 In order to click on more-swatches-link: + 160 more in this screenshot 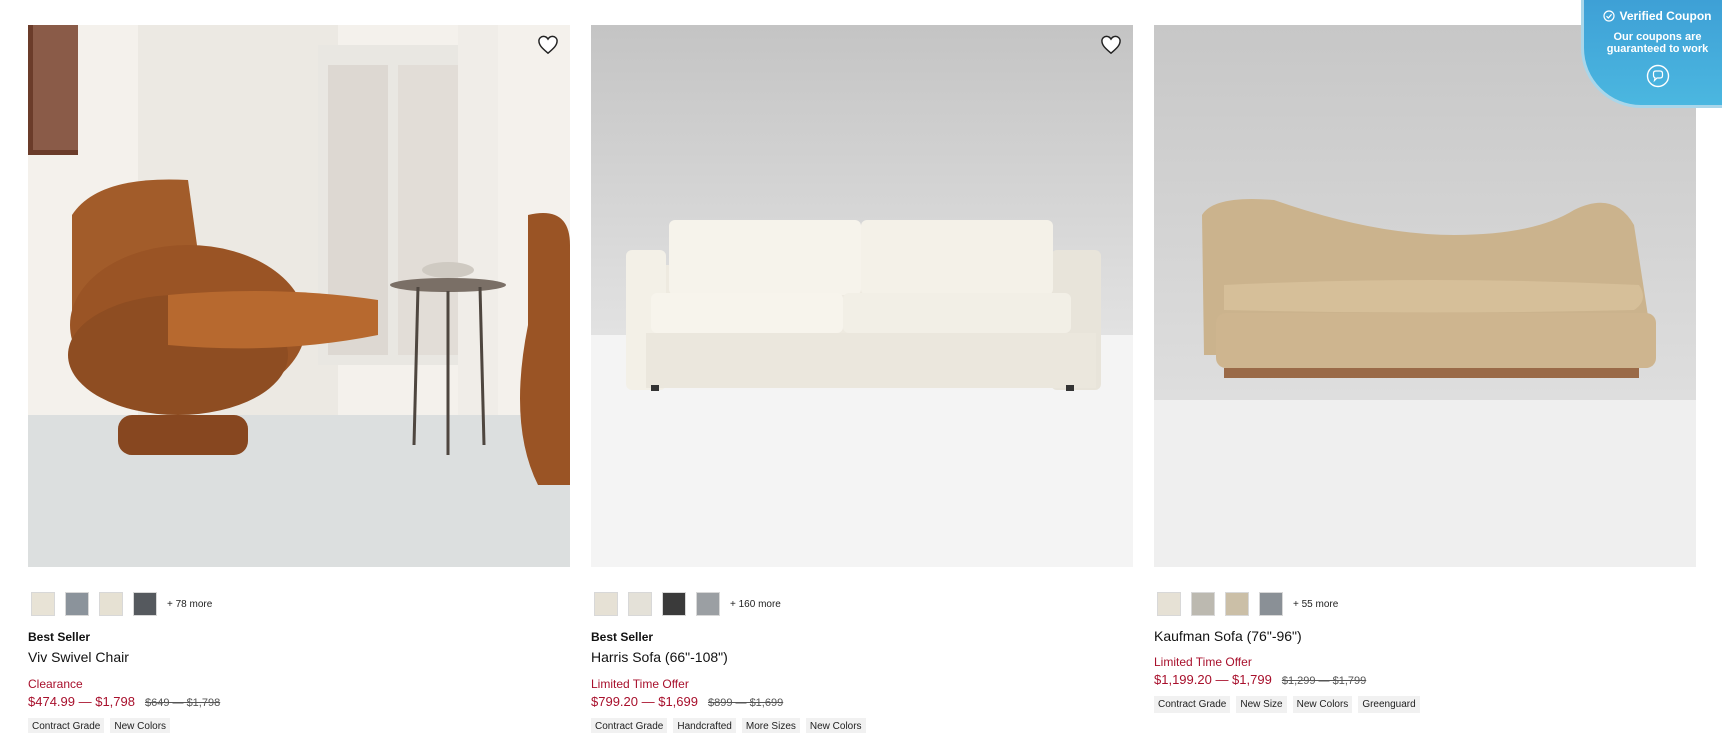, I will do `click(755, 604)`.